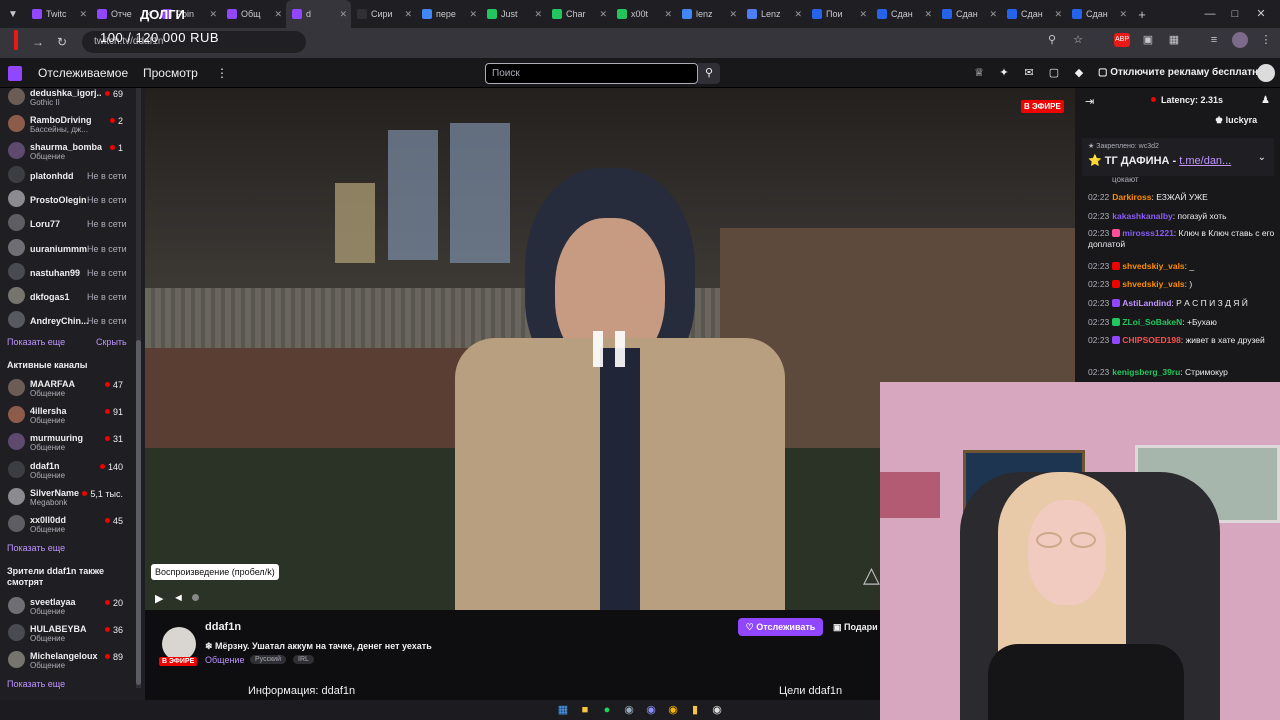  I want to click on profile-avatar, so click(1240, 40).